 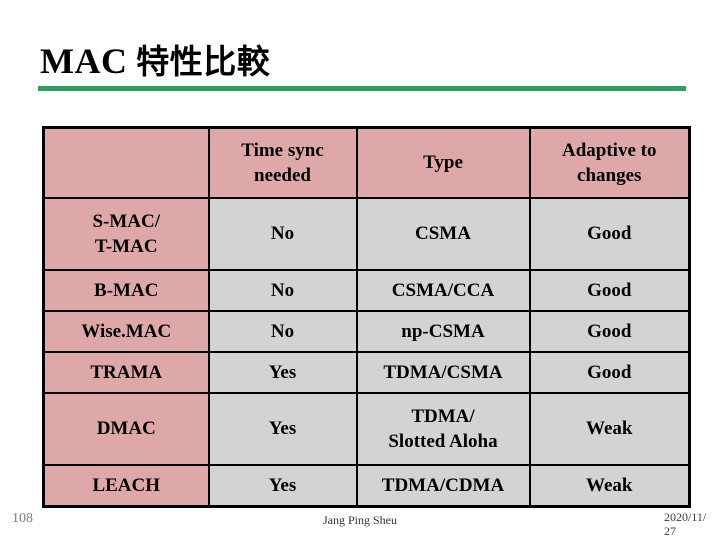 I want to click on column-header-adaptive-line2: changes, so click(x=609, y=175).